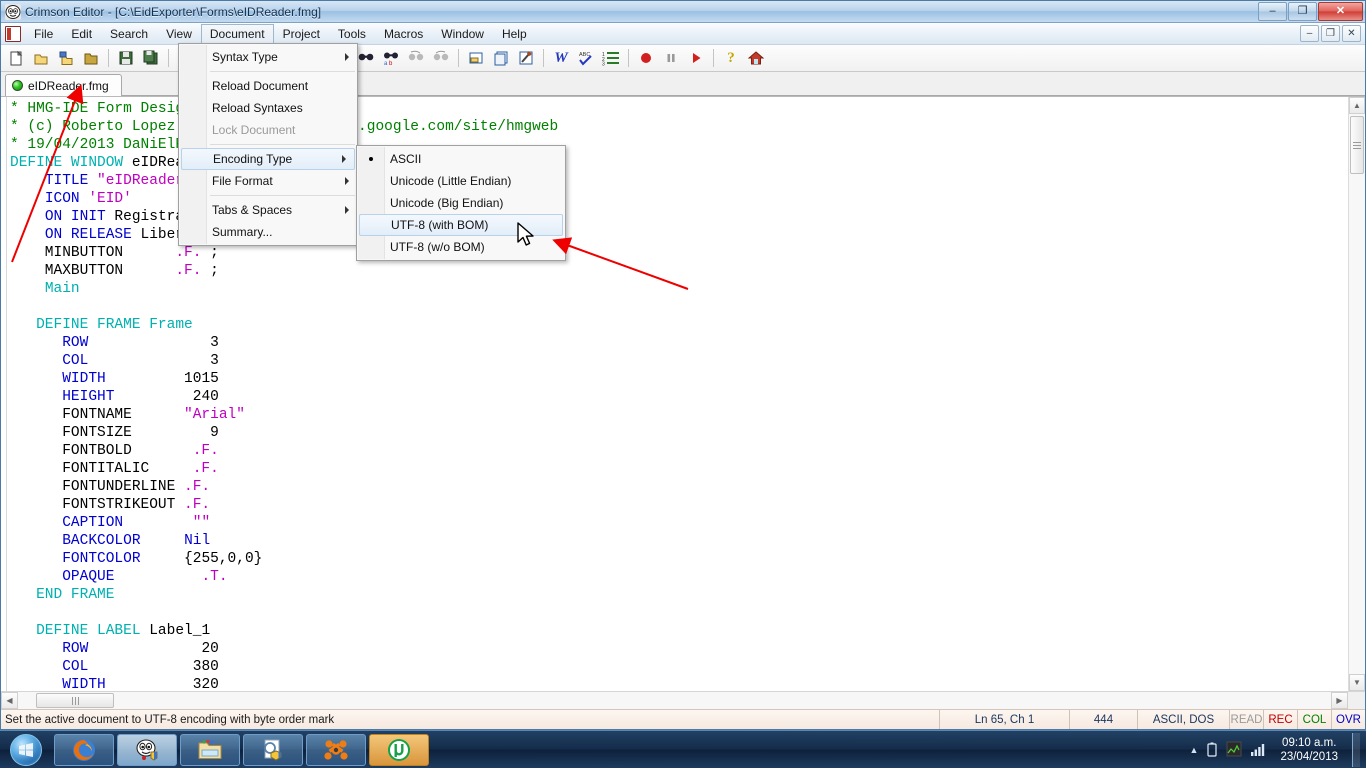  I want to click on mdi-minimize-button: –, so click(1309, 33).